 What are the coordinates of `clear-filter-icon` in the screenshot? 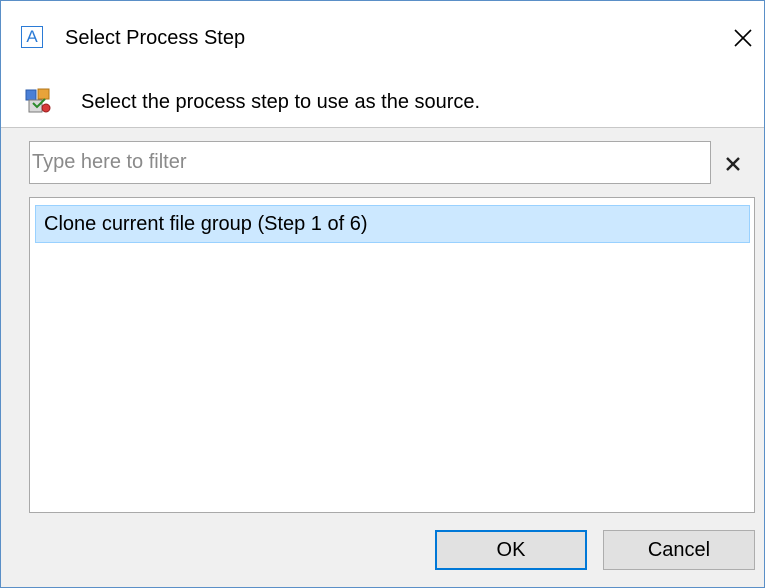 It's located at (733, 164).